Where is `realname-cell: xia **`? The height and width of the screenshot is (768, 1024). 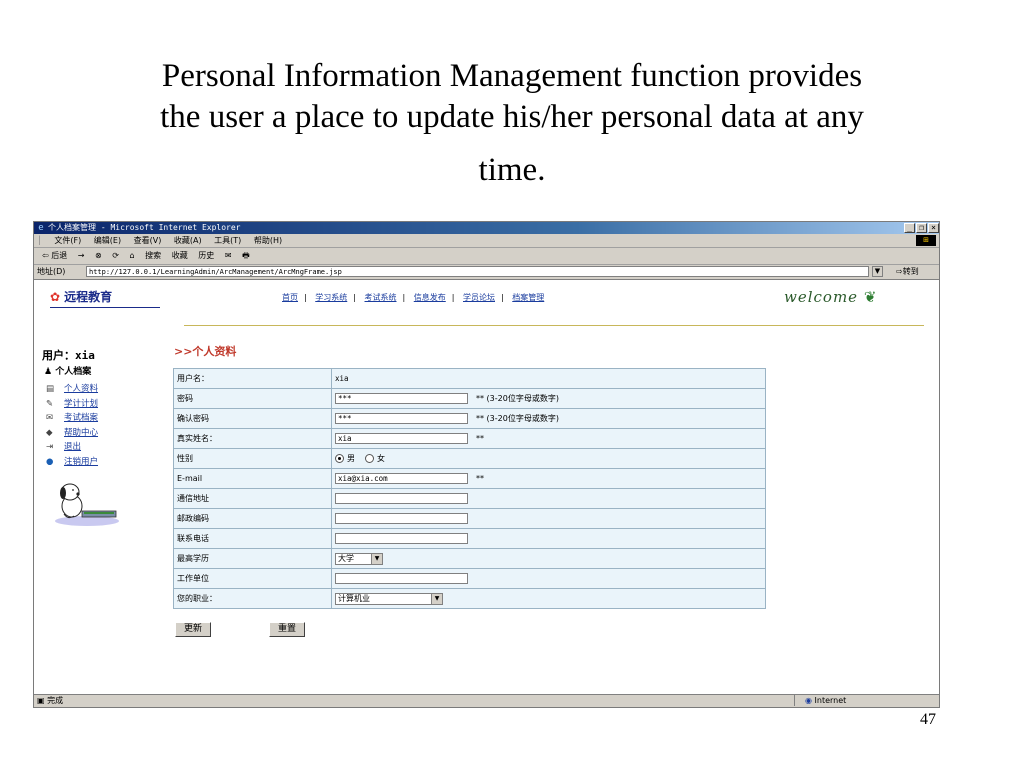 realname-cell: xia ** is located at coordinates (548, 438).